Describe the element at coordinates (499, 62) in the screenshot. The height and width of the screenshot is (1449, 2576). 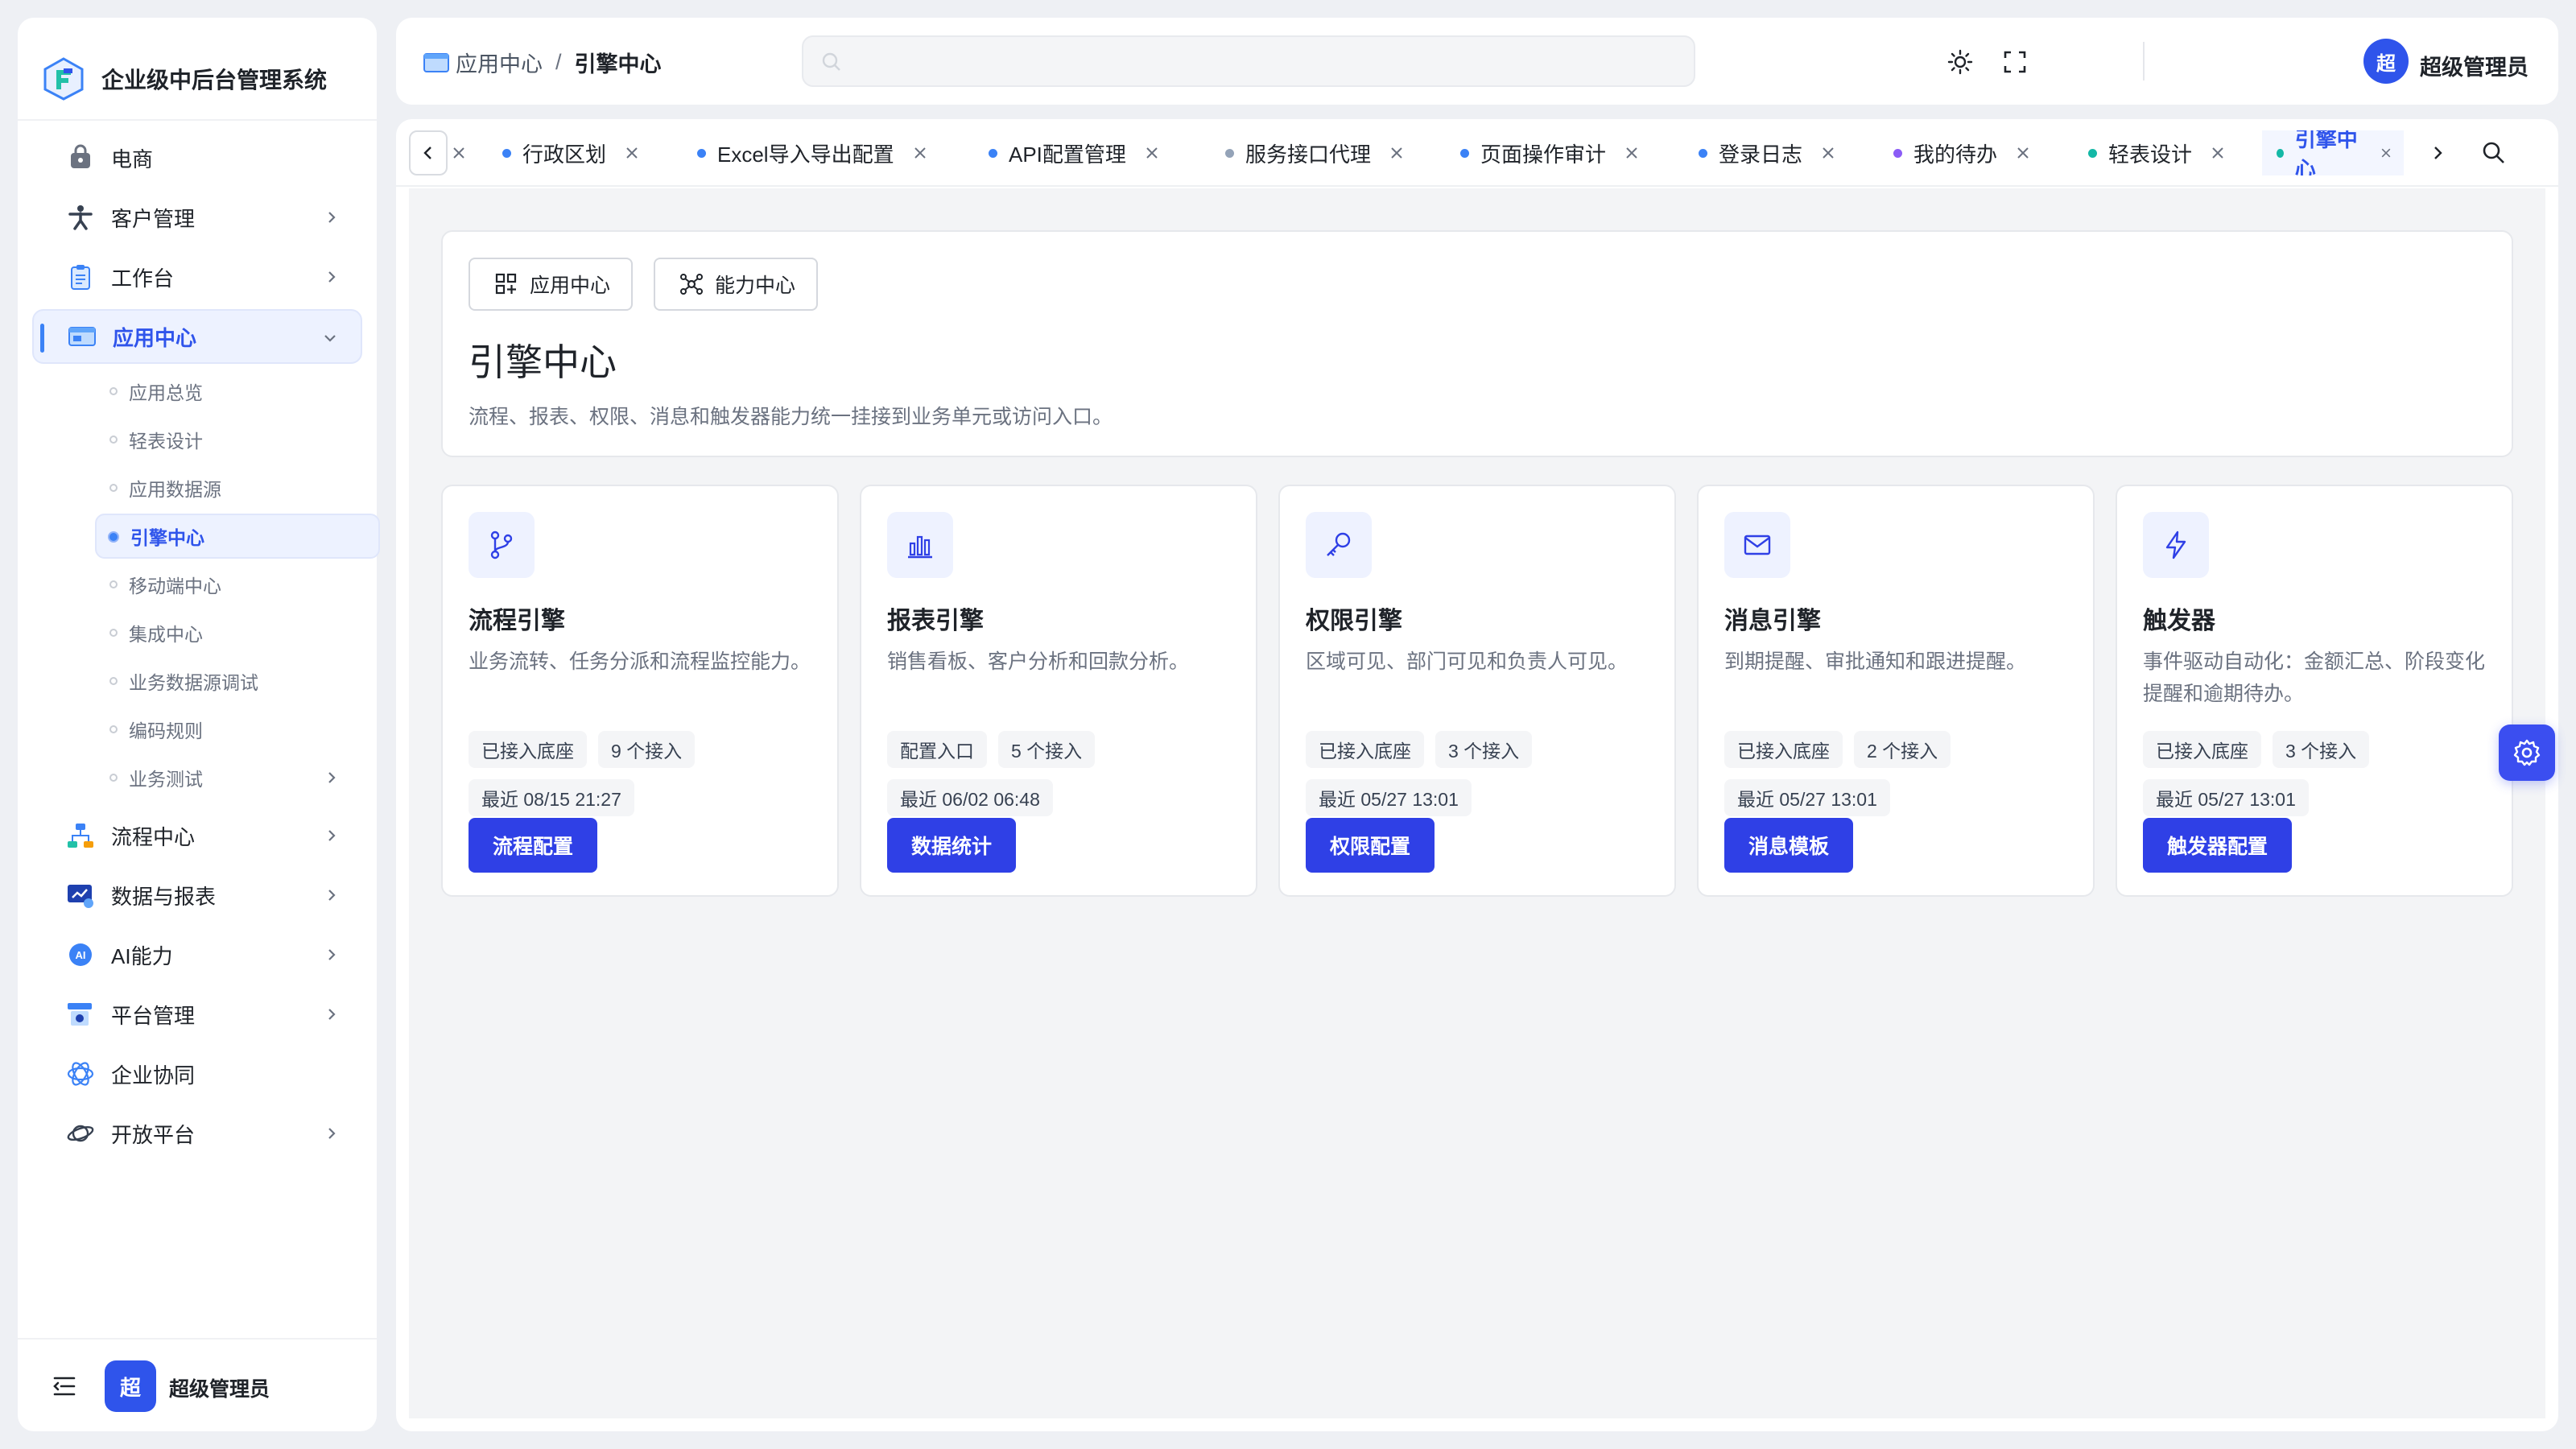
I see `breadcrumb-parent: 应用中心` at that location.